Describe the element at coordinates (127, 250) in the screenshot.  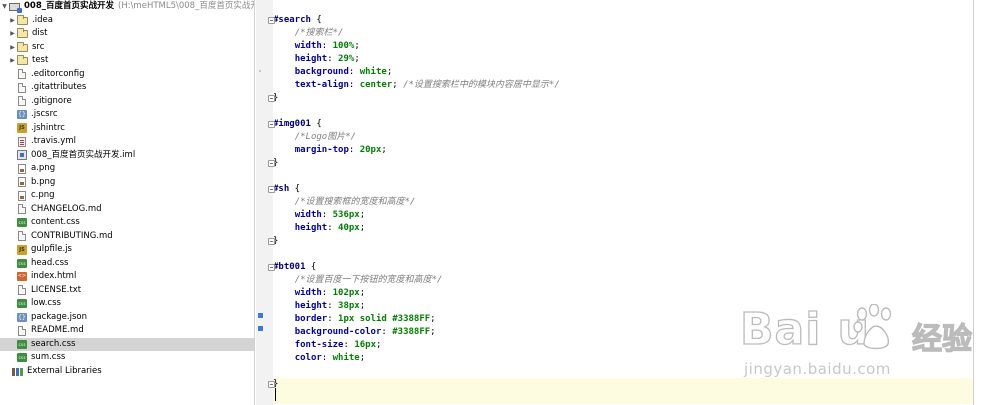
I see `tree-item: gulpfile.js` at that location.